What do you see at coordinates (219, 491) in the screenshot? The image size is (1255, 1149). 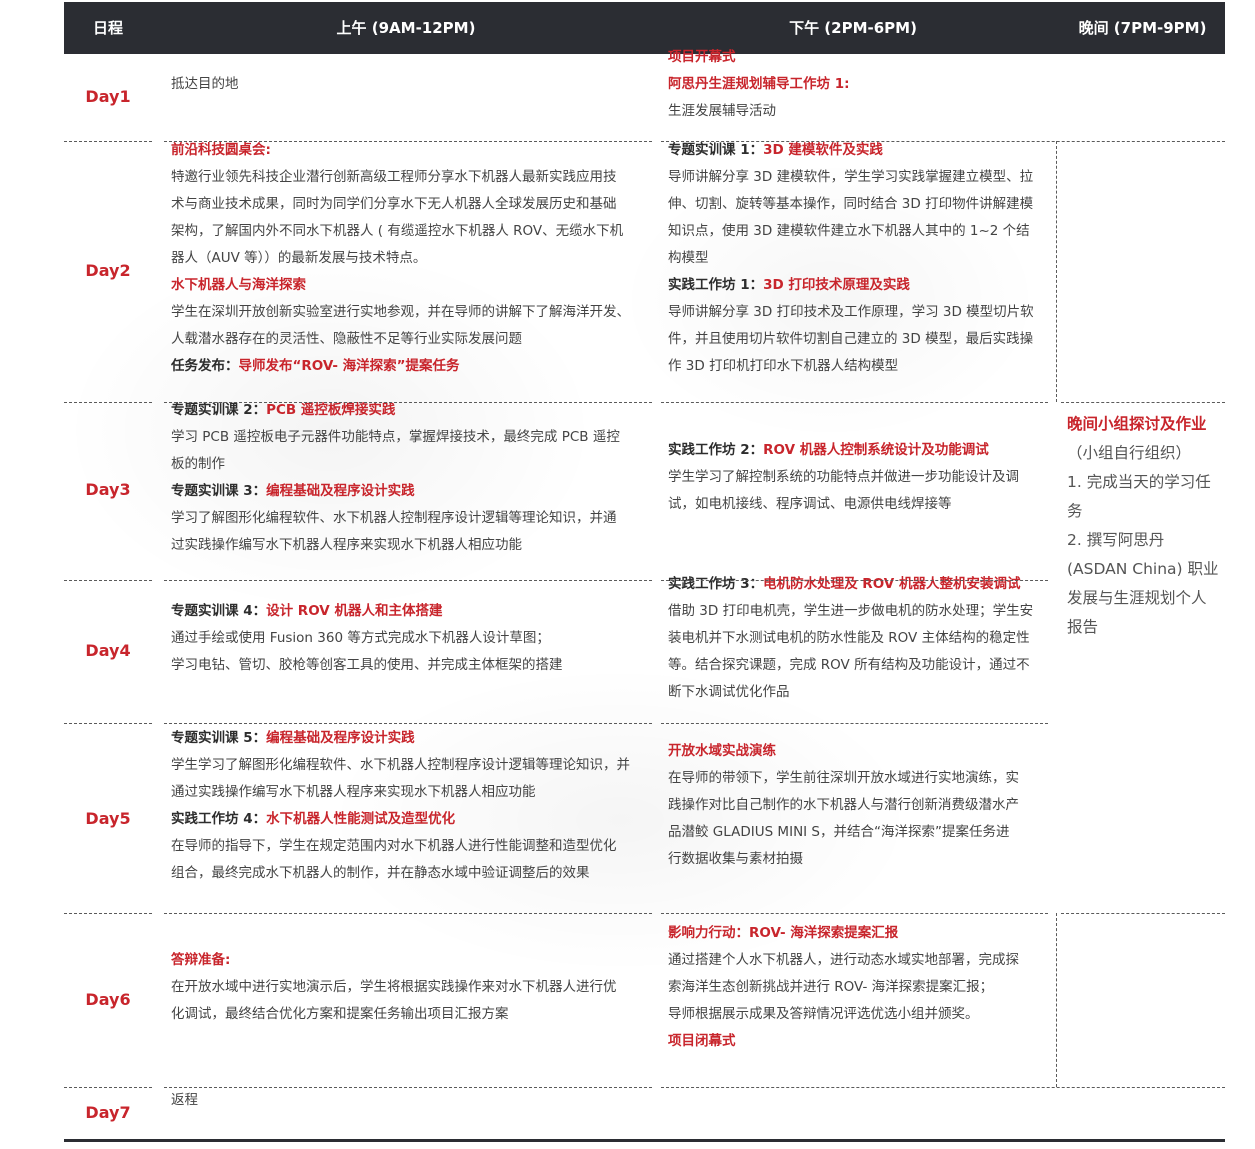 I see `session-type-label: 专题实训课 3：` at bounding box center [219, 491].